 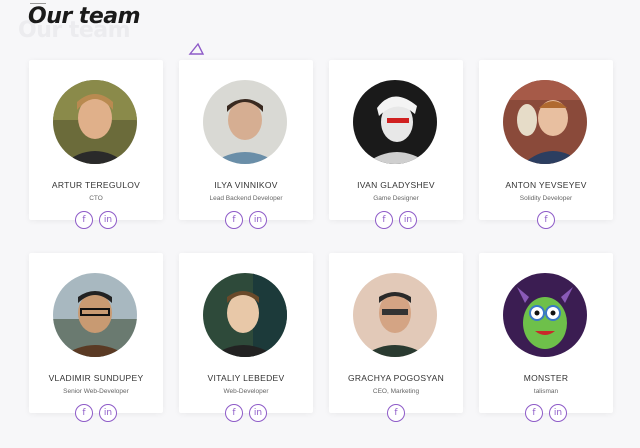 I want to click on team-member-card: MONSTER talisman f in, so click(x=546, y=337).